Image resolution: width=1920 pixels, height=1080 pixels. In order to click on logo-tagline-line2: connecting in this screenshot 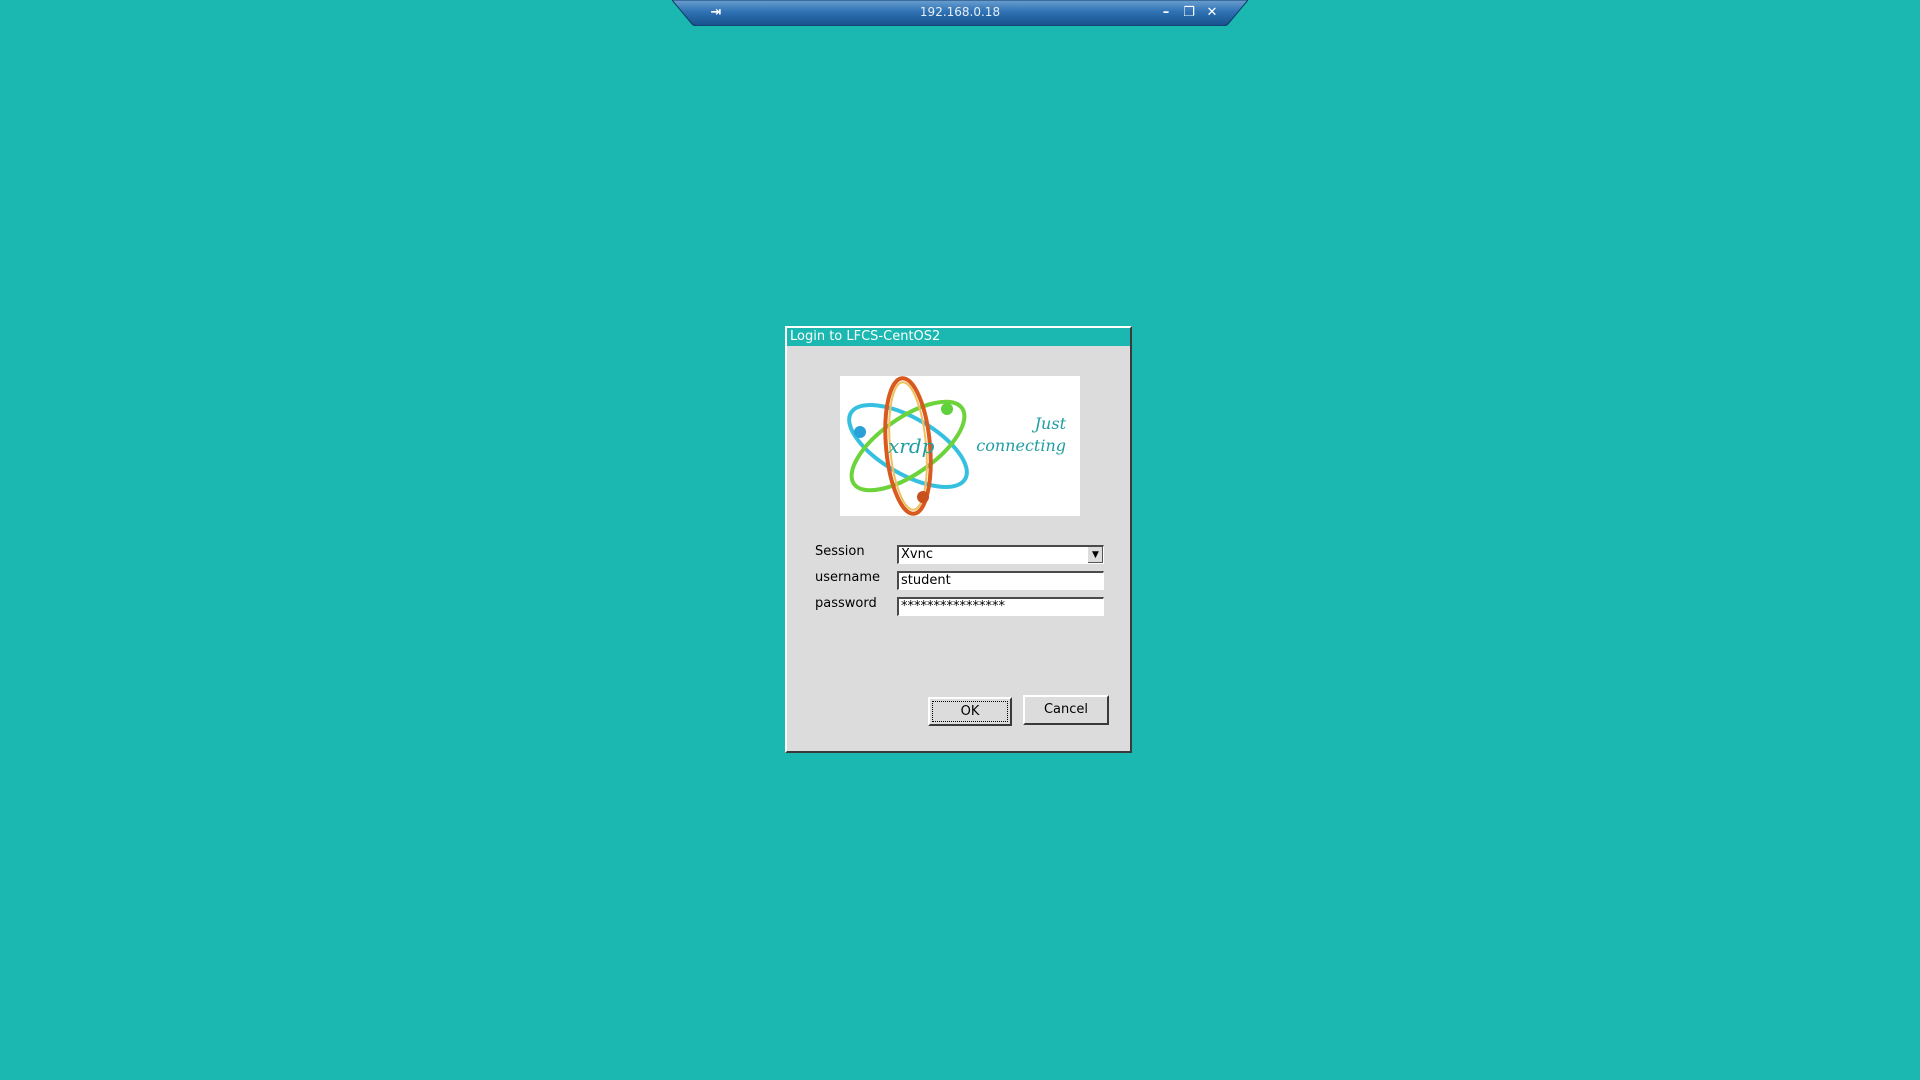, I will do `click(1021, 445)`.